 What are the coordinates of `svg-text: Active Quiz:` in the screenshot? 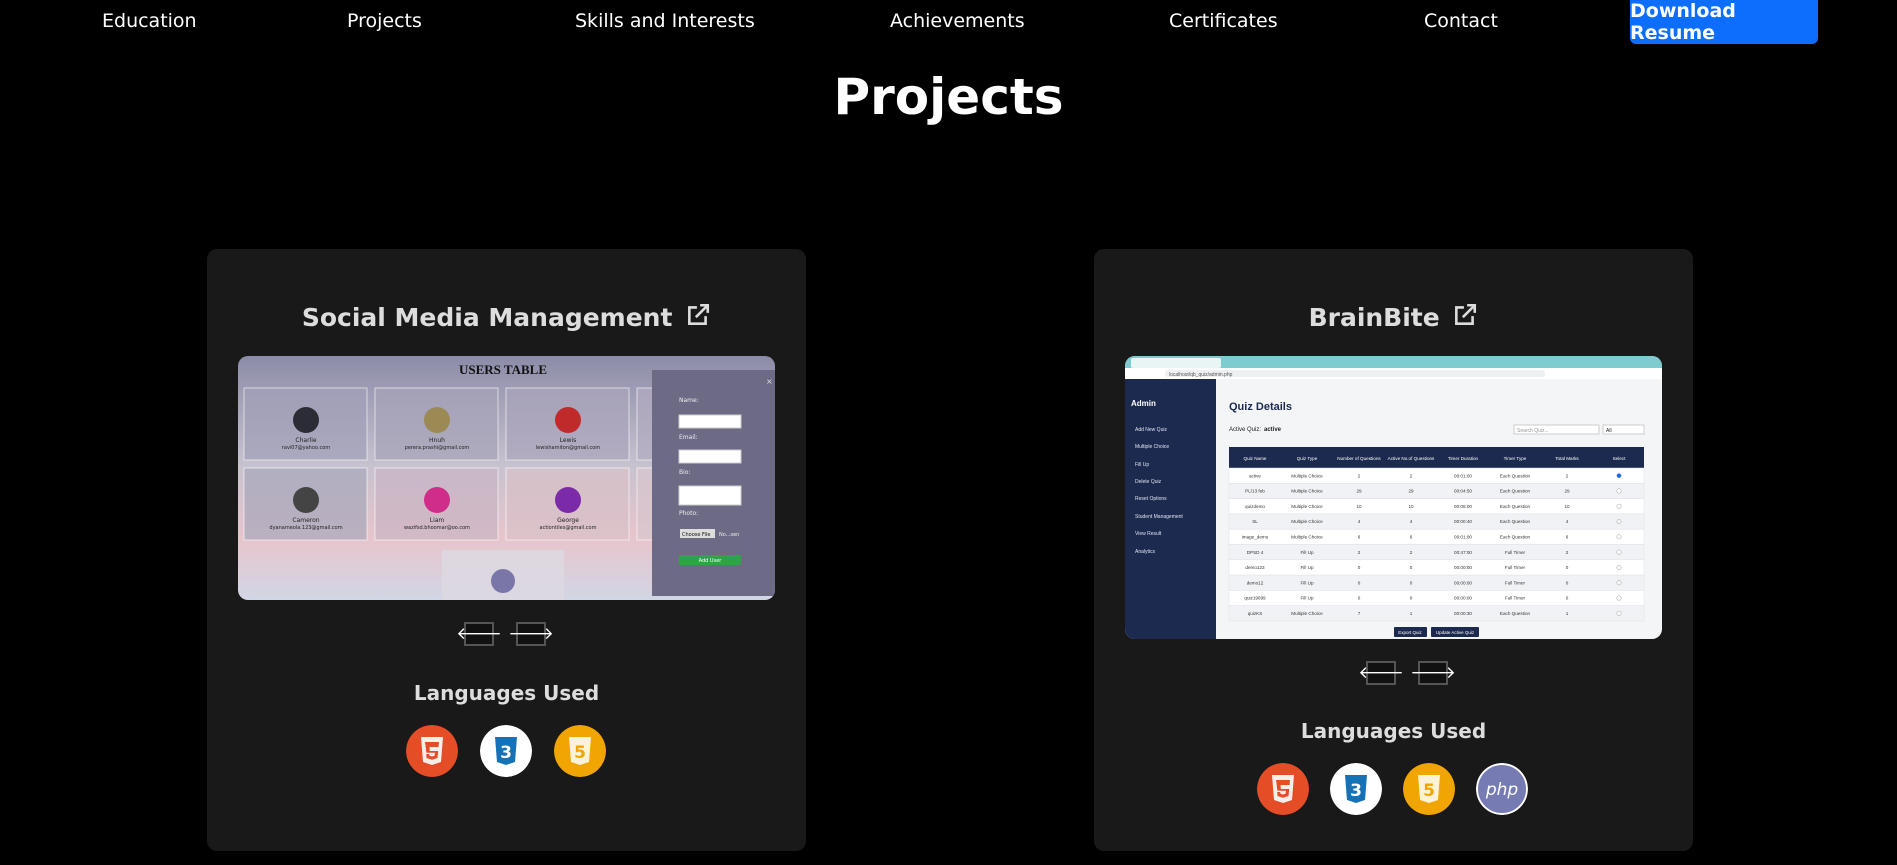 It's located at (1245, 430).